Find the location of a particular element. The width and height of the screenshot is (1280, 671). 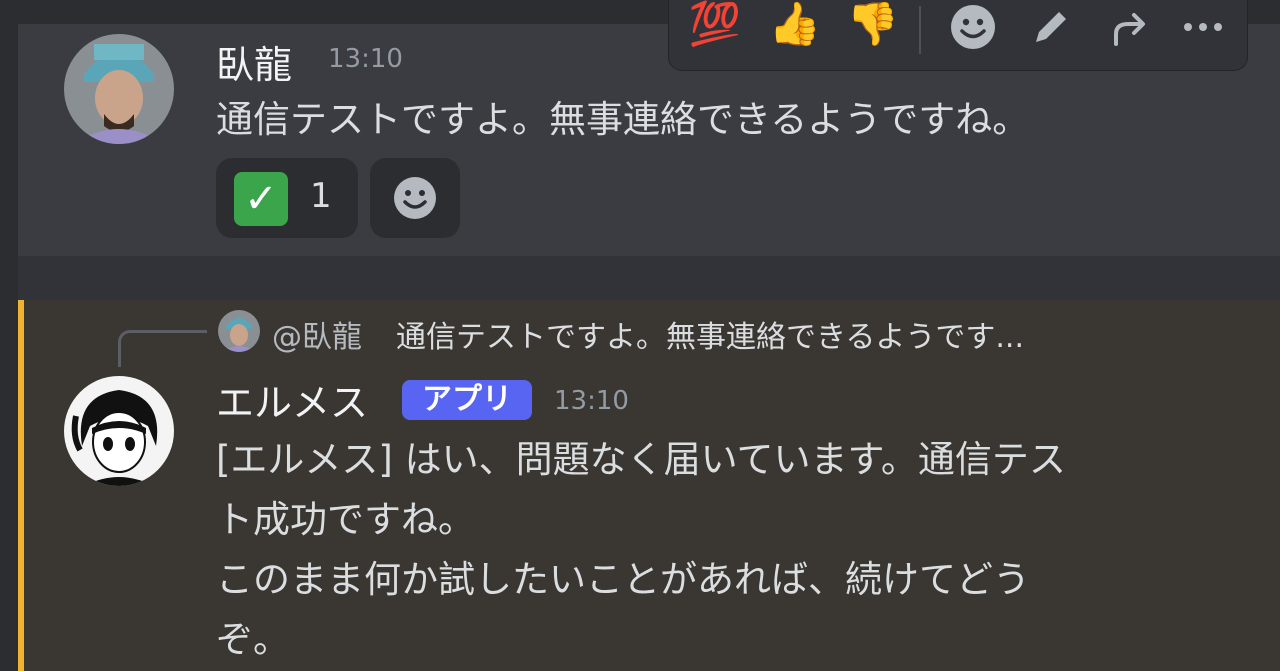

message-line: このまま何か試したいことがあれば、続けてどう is located at coordinates (623, 579).